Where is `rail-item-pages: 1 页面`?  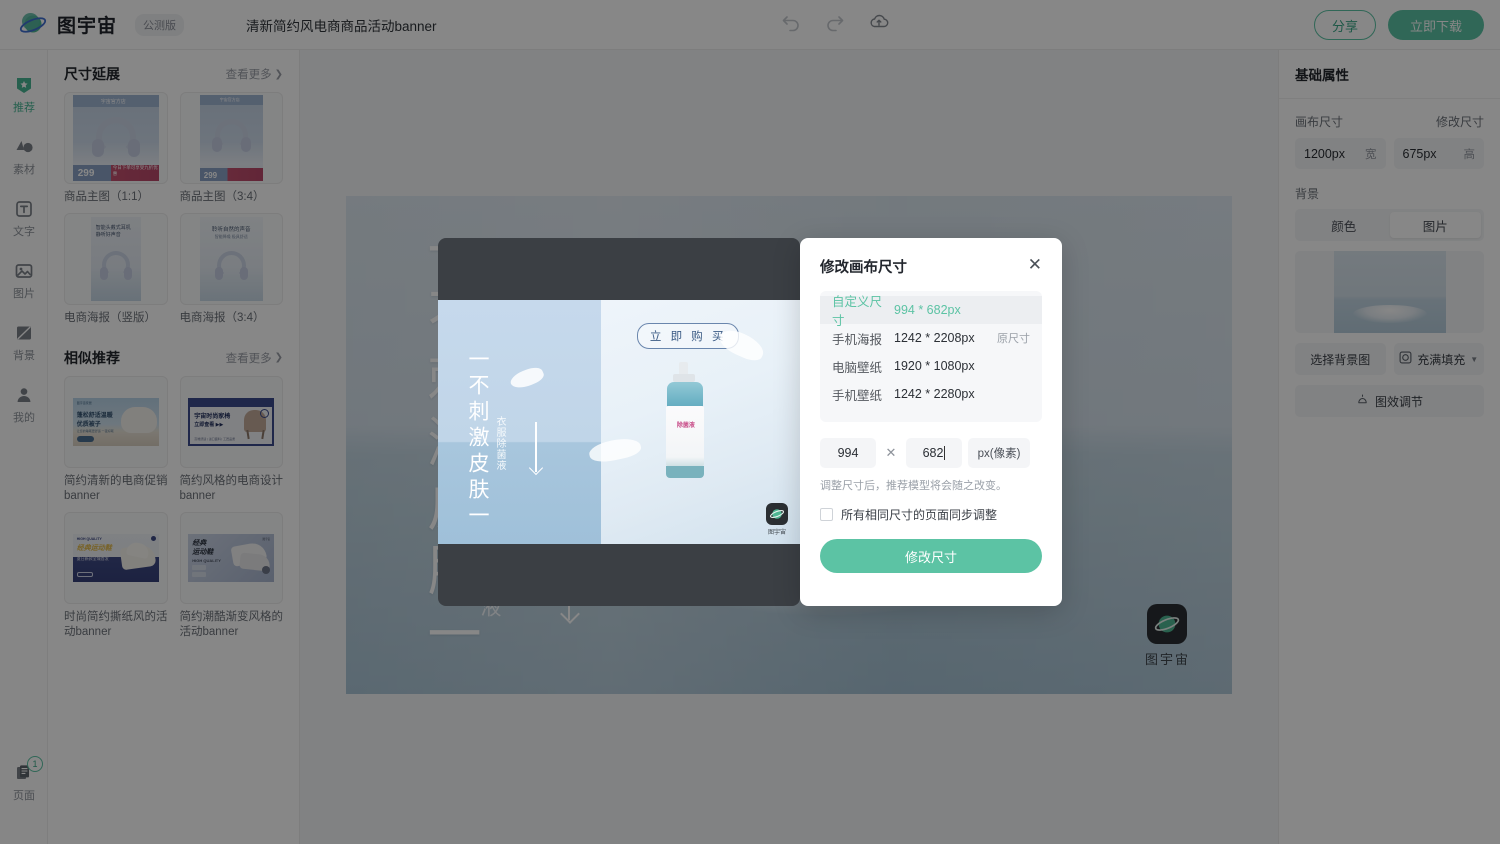
rail-item-pages: 1 页面 is located at coordinates (24, 783).